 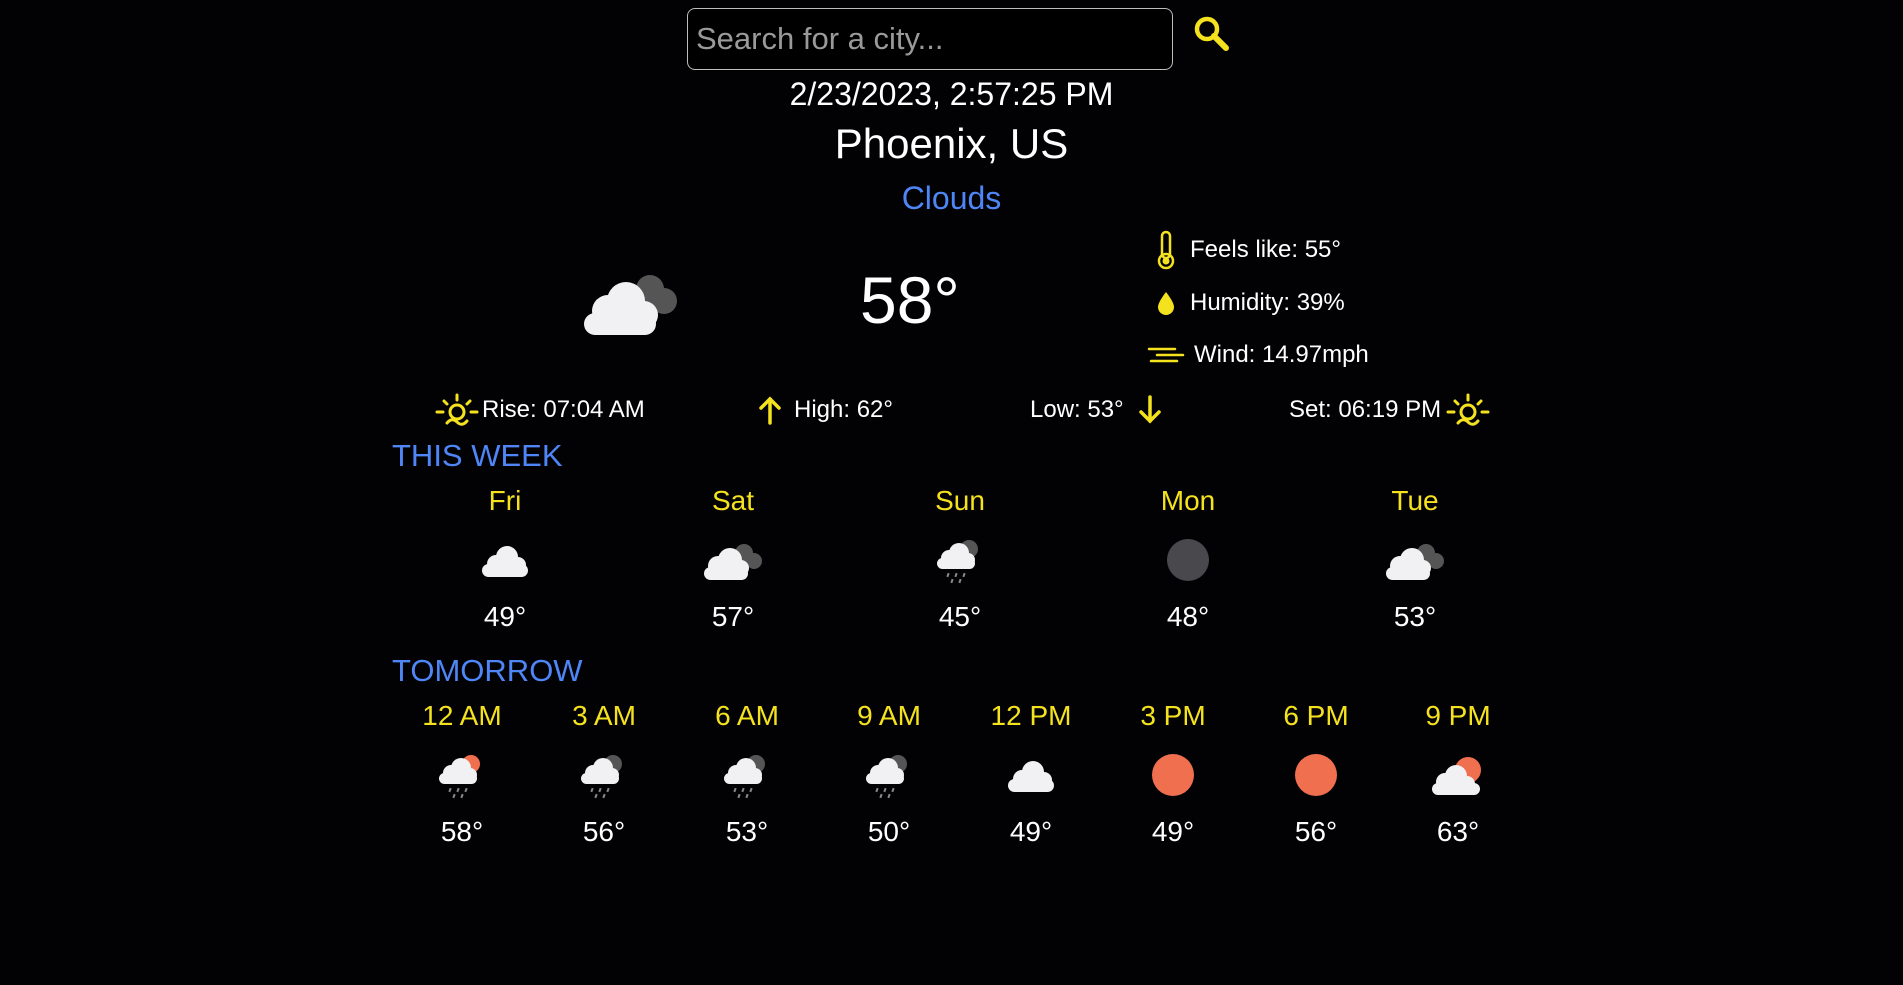 What do you see at coordinates (1188, 500) in the screenshot?
I see `forecast-label: Mon` at bounding box center [1188, 500].